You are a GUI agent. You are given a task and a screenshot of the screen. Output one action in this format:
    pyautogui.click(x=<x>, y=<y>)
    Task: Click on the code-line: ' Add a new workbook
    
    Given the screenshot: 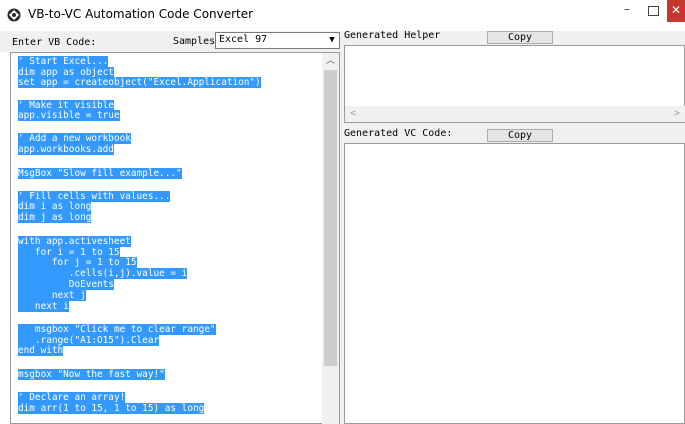 What is the action you would take?
    pyautogui.click(x=74, y=138)
    